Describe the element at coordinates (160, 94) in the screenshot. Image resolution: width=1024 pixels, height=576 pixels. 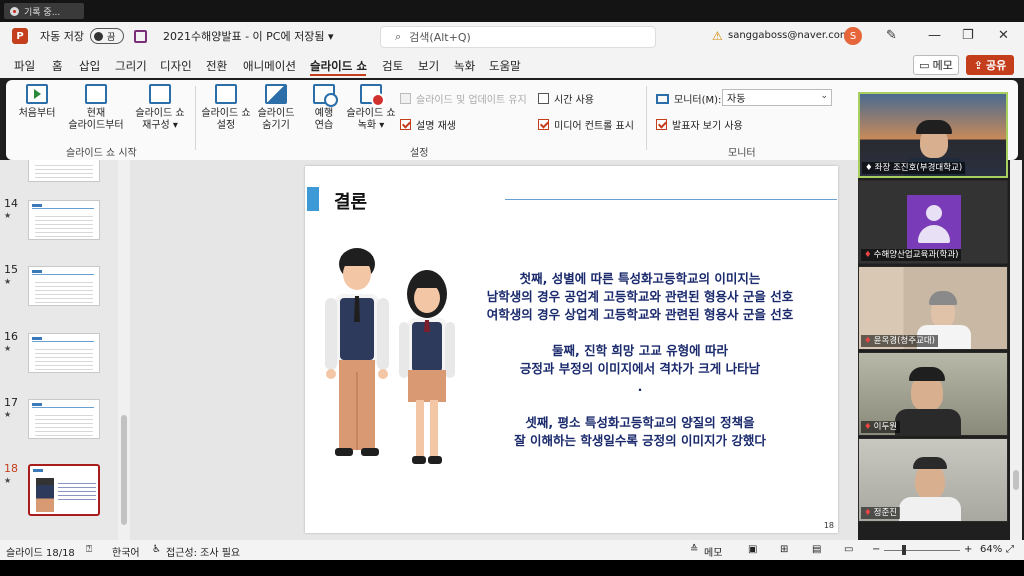
I see `custom-show-icon` at that location.